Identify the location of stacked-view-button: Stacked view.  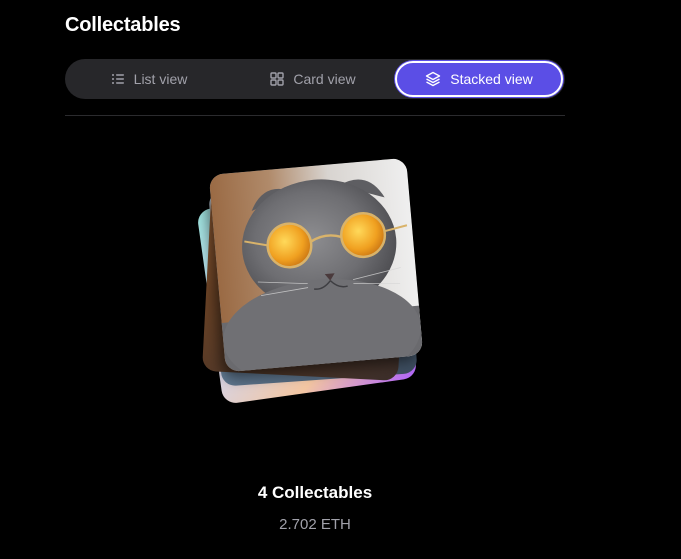
(479, 79).